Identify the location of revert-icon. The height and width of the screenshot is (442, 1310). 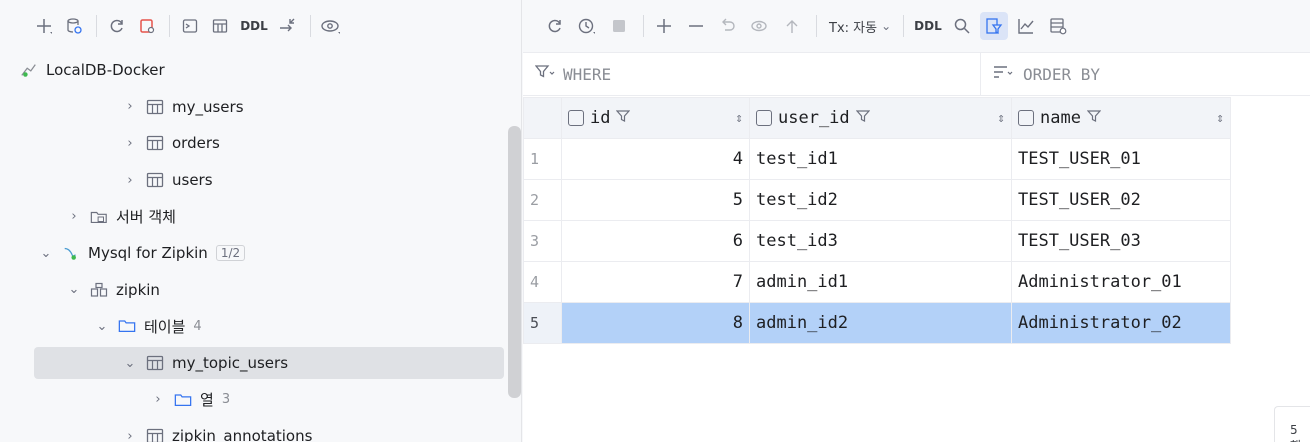
(728, 26).